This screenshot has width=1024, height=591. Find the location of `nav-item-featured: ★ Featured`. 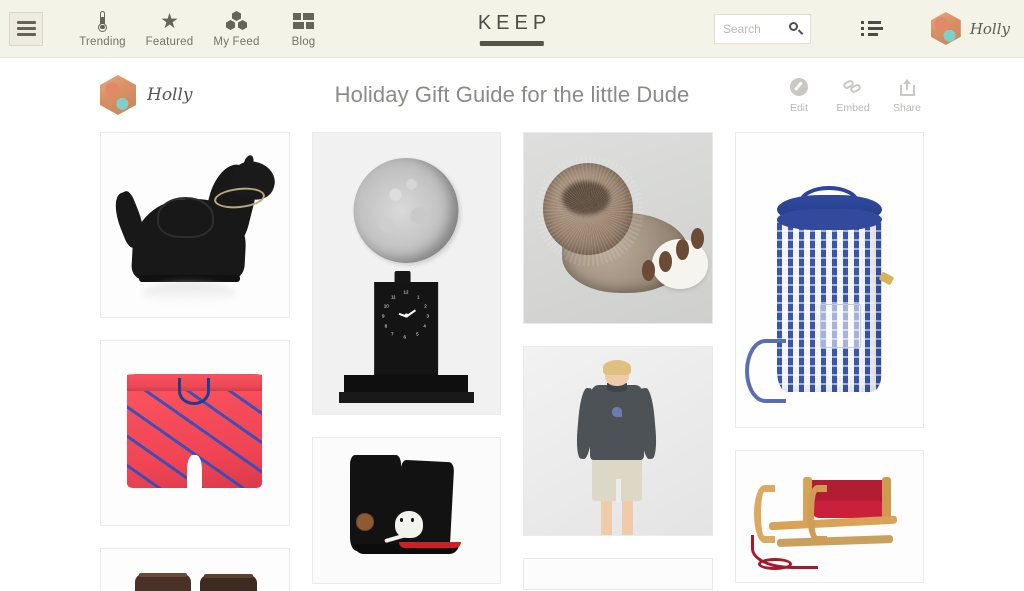

nav-item-featured: ★ Featured is located at coordinates (169, 29).